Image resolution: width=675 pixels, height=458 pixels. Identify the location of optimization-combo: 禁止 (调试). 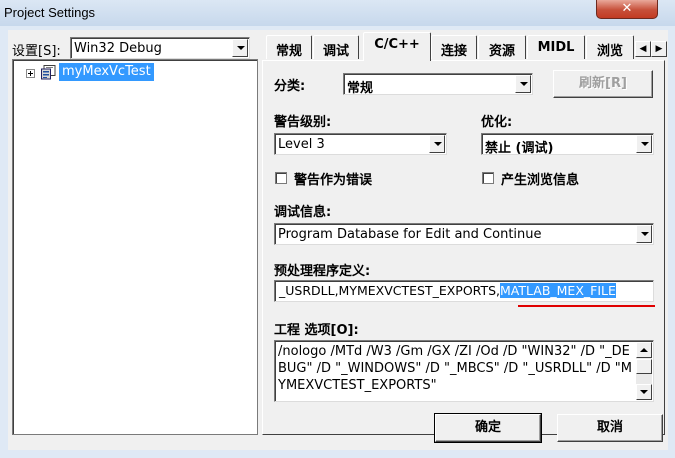
(567, 144).